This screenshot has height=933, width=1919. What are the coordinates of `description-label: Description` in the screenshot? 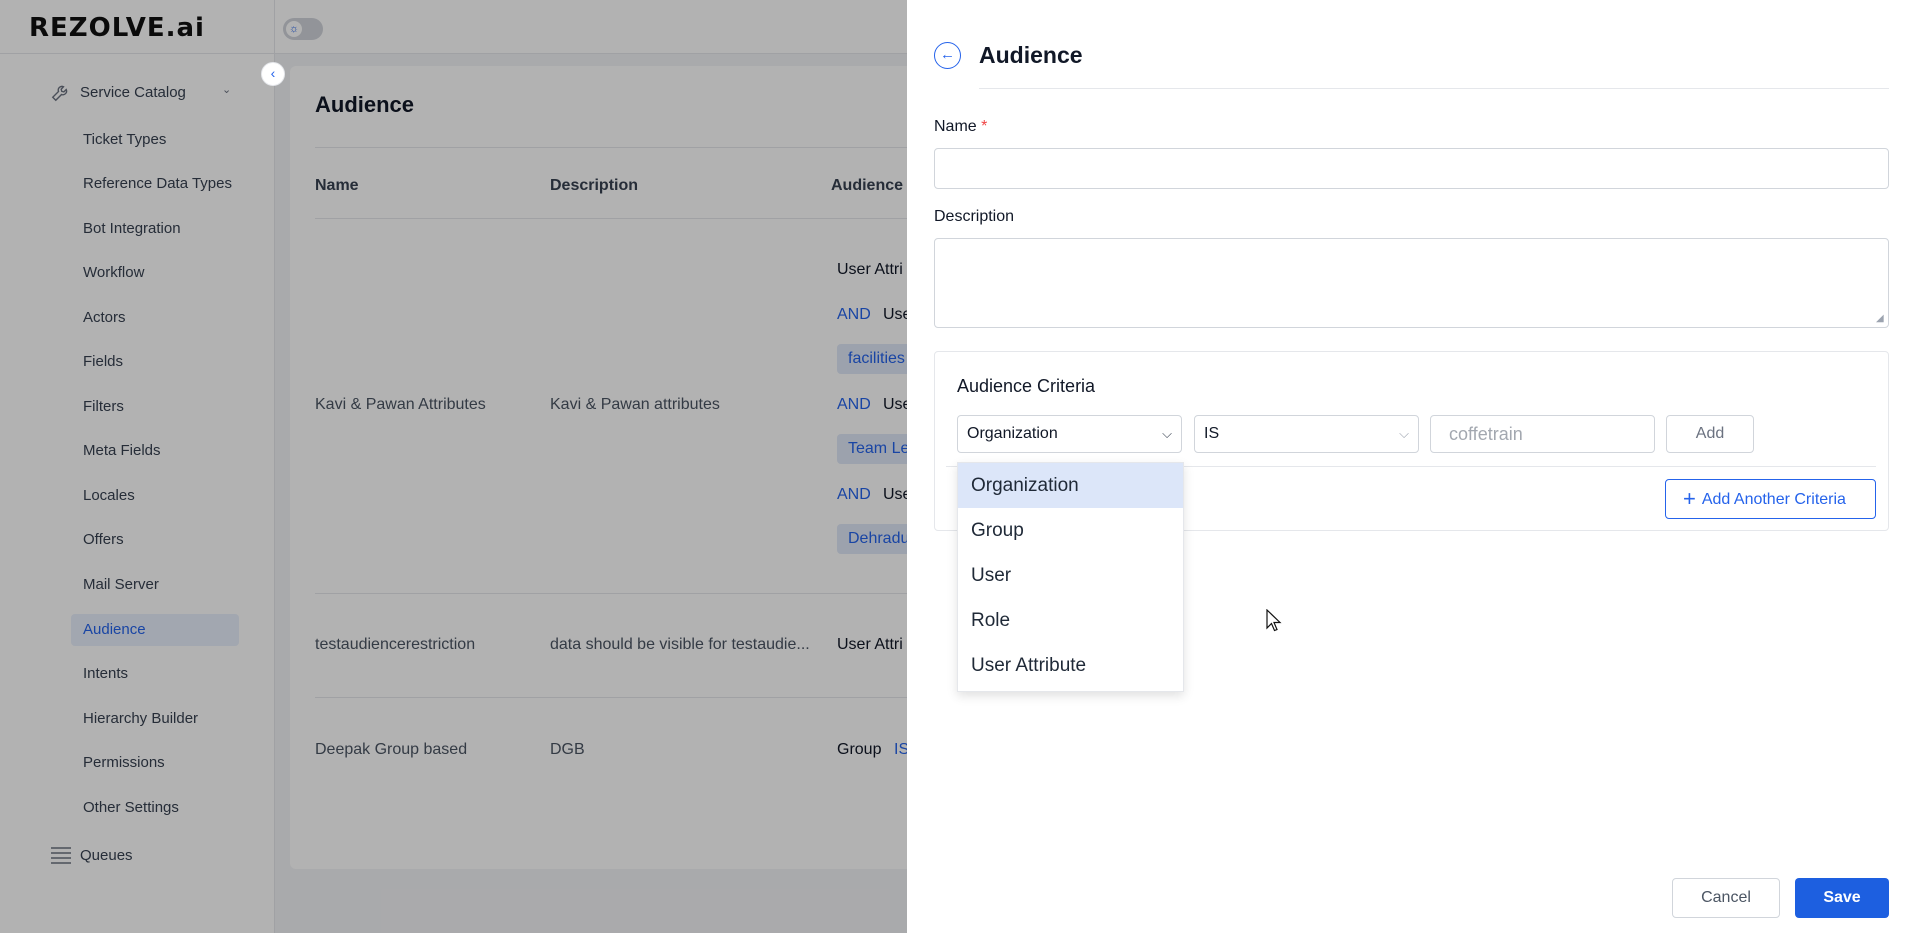 It's located at (974, 216).